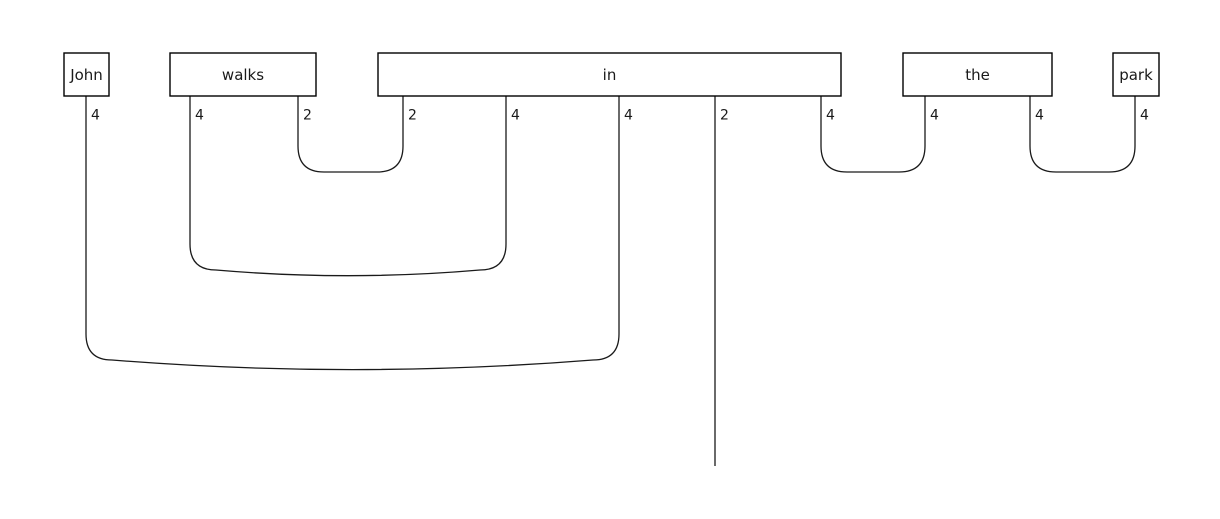 The image size is (1220, 519). I want to click on port-label-p7: 2, so click(724, 116).